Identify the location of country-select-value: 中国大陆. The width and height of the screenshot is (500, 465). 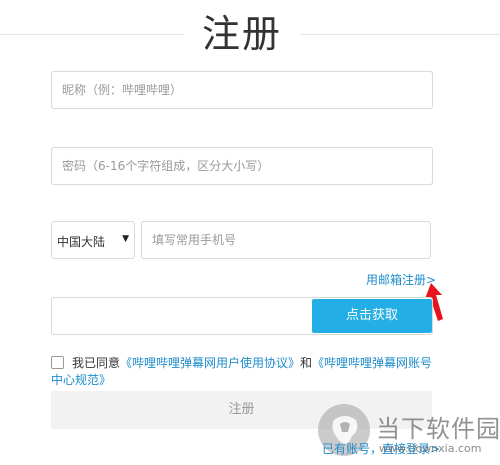
(81, 242).